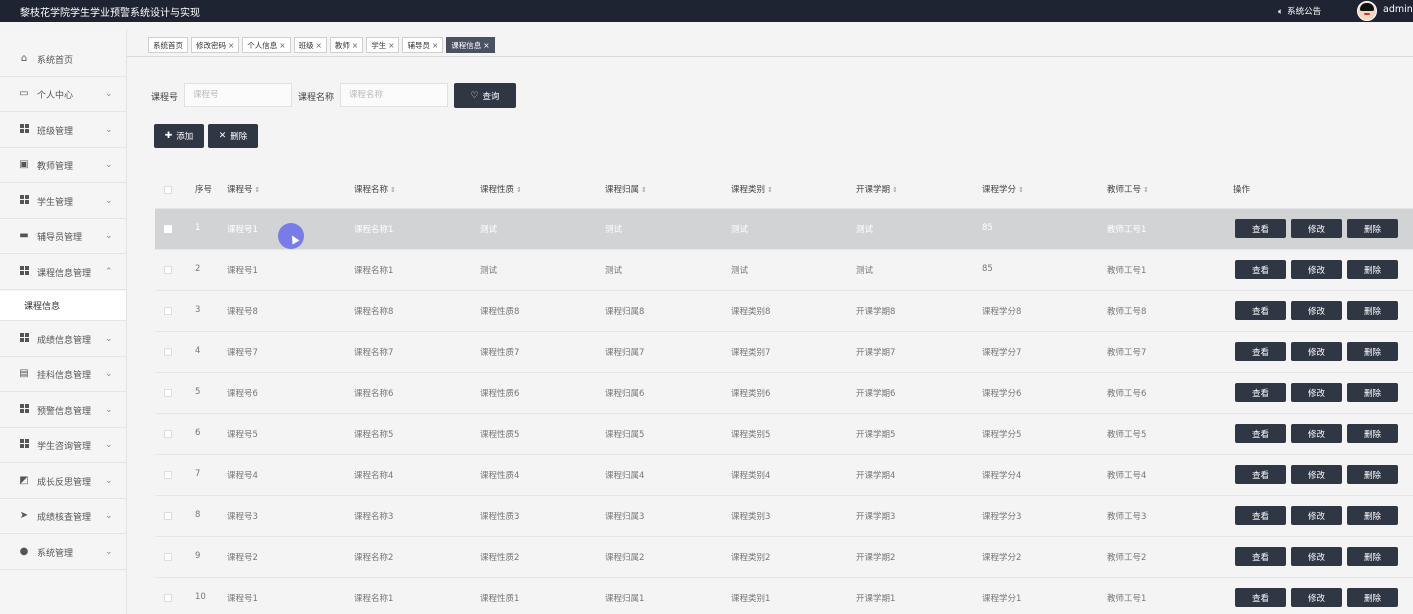 The height and width of the screenshot is (614, 1413). Describe the element at coordinates (63, 165) in the screenshot. I see `sidebar-item: ▣ 教师管理 ⌄` at that location.